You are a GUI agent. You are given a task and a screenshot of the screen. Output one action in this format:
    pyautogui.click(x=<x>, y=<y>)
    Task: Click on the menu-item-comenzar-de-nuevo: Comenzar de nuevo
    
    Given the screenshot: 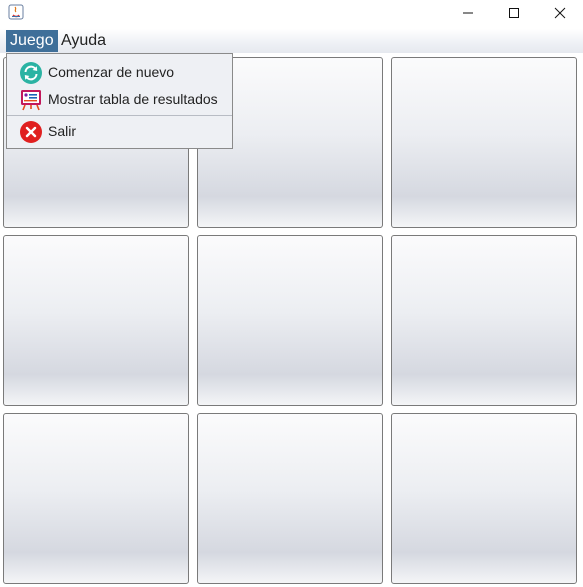 What is the action you would take?
    pyautogui.click(x=119, y=72)
    